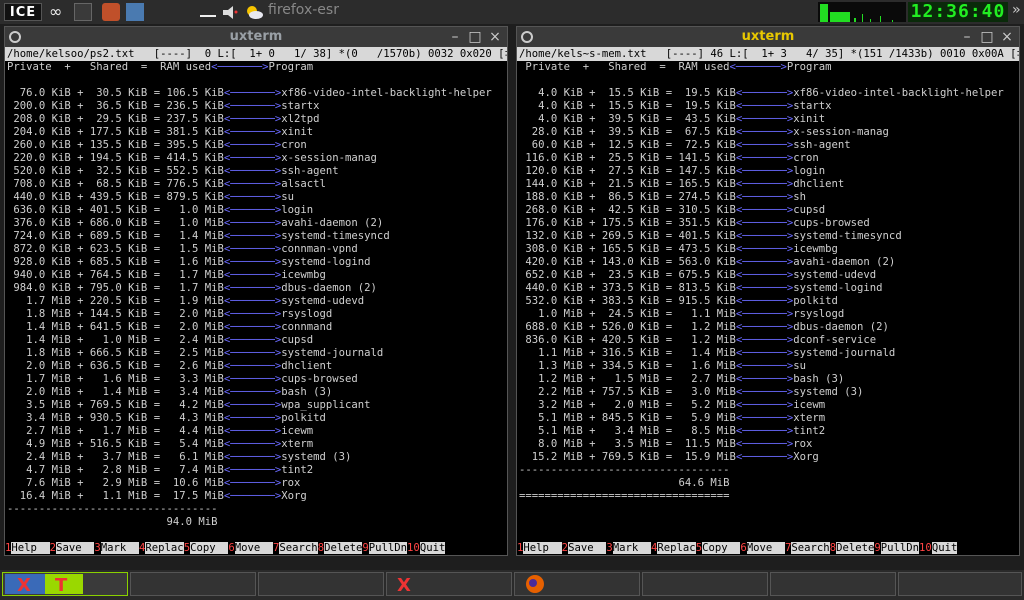  I want to click on taskbar-workspace-4: X, so click(449, 584).